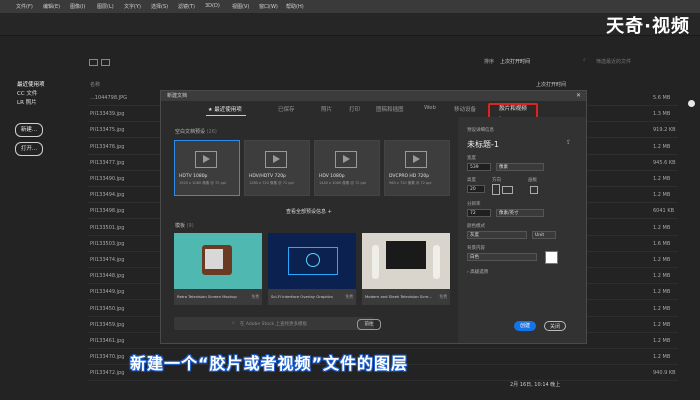  What do you see at coordinates (326, 109) in the screenshot?
I see `tab-photo: 照片` at bounding box center [326, 109].